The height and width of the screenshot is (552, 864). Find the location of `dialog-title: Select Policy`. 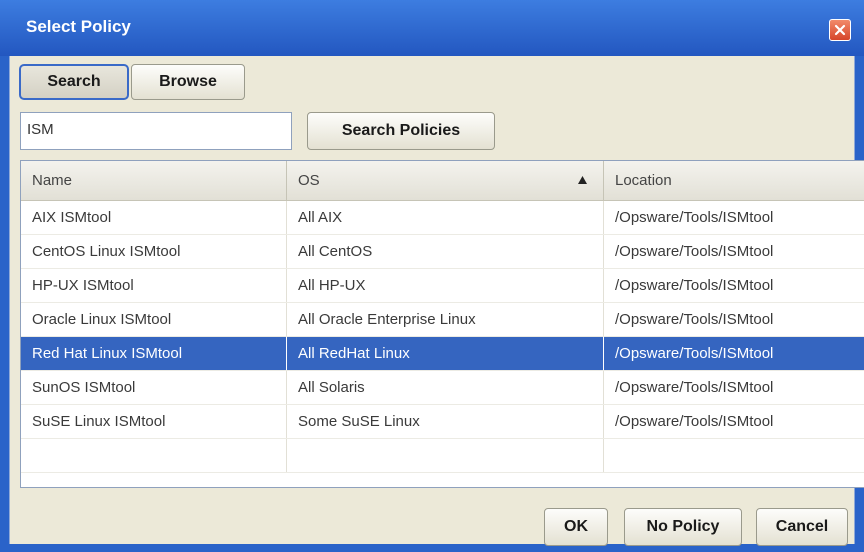

dialog-title: Select Policy is located at coordinates (78, 26).